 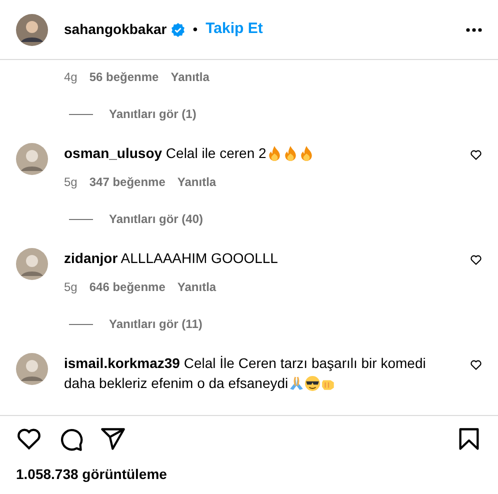 What do you see at coordinates (156, 219) in the screenshot?
I see `view-replies-button: Yanıtları gör (40)` at bounding box center [156, 219].